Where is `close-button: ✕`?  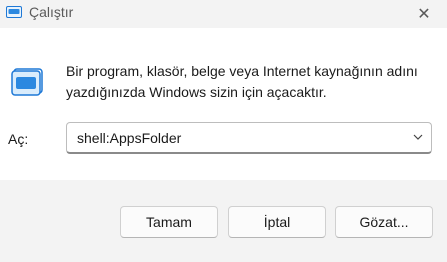
close-button: ✕ is located at coordinates (424, 14).